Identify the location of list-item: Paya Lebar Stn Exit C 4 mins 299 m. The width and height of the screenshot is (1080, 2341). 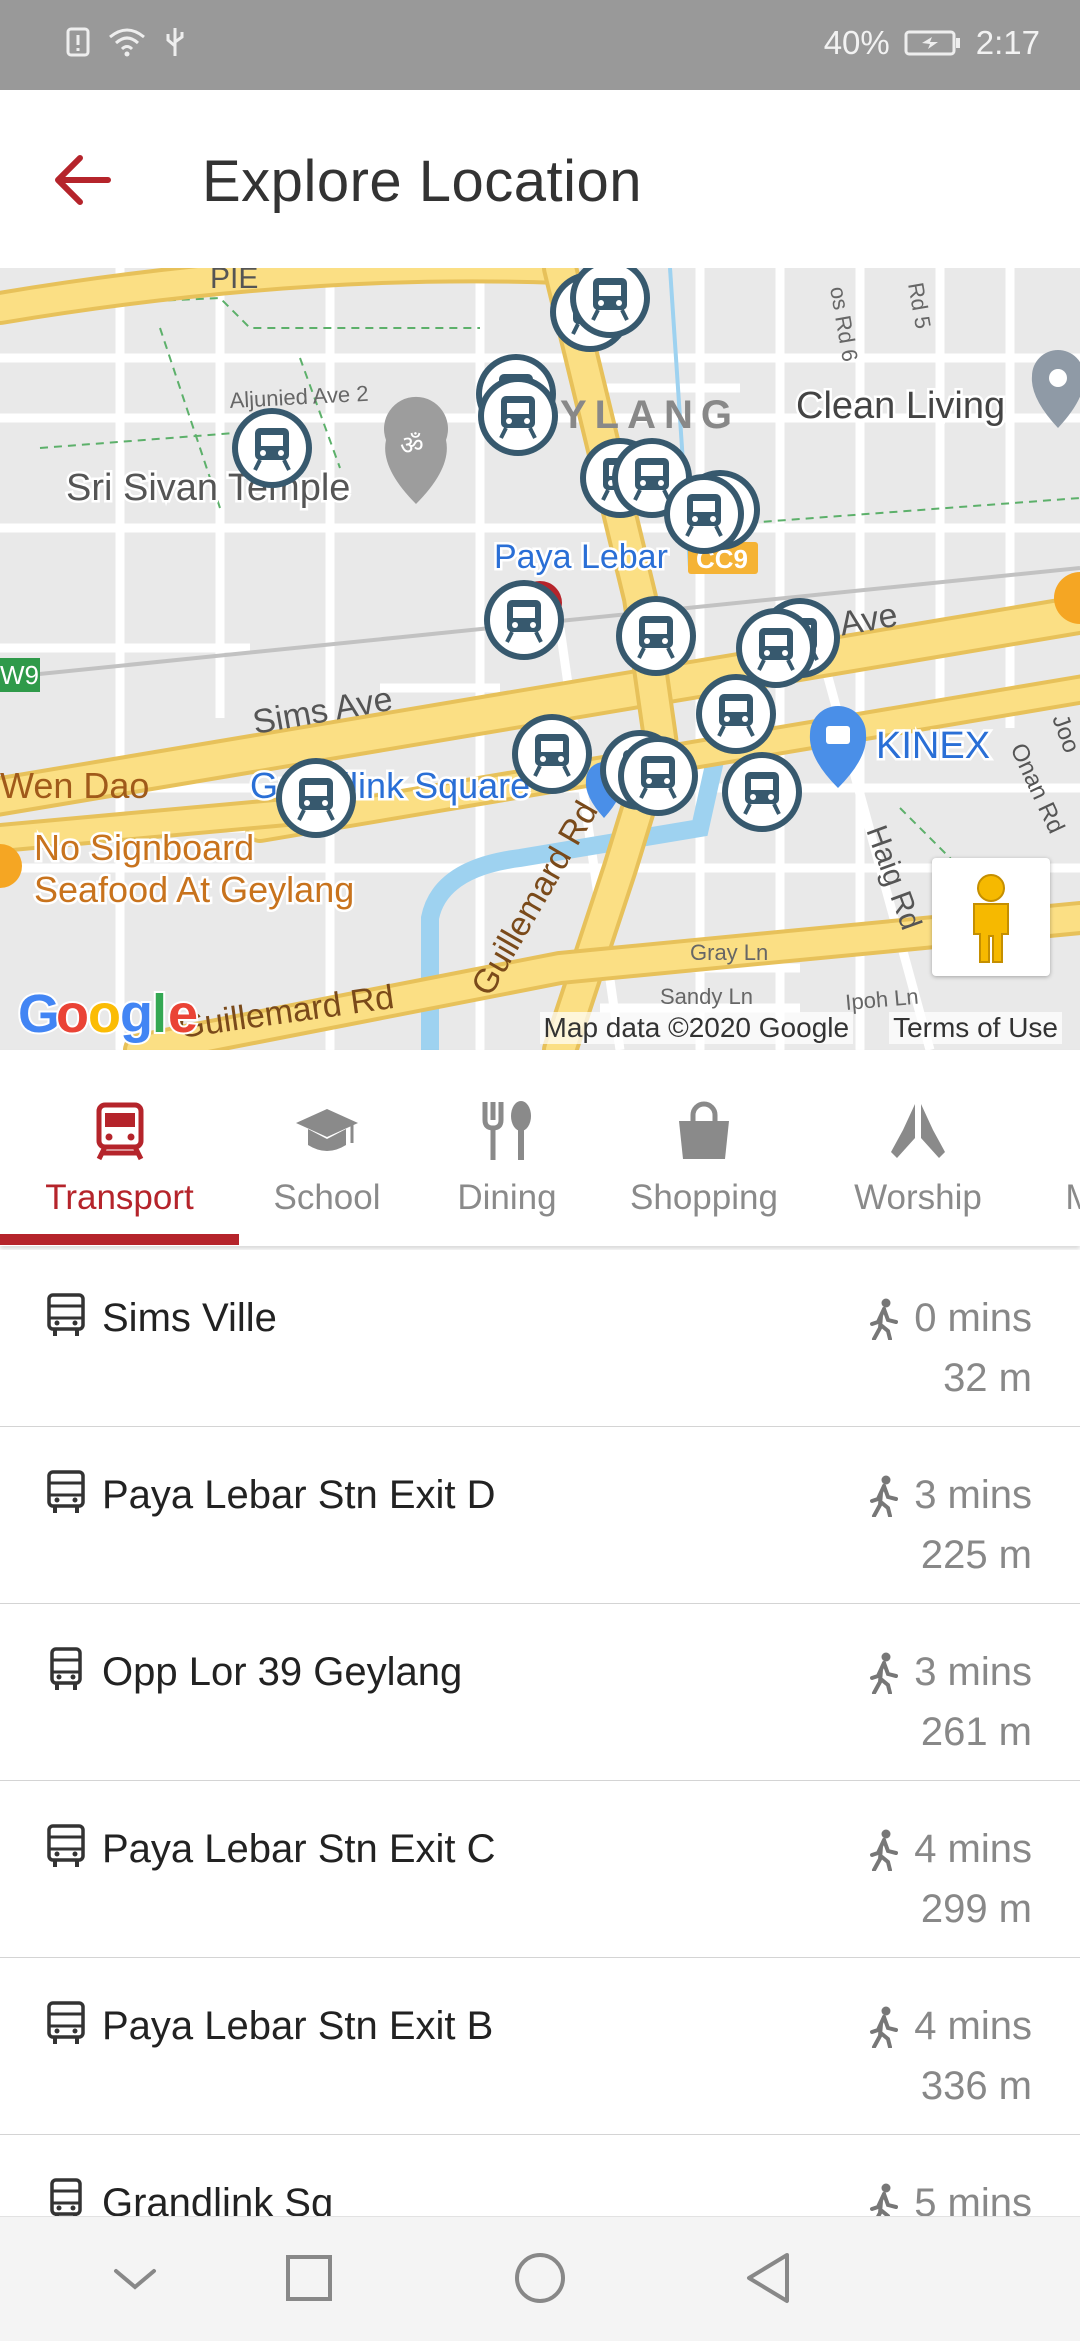
(540, 1869).